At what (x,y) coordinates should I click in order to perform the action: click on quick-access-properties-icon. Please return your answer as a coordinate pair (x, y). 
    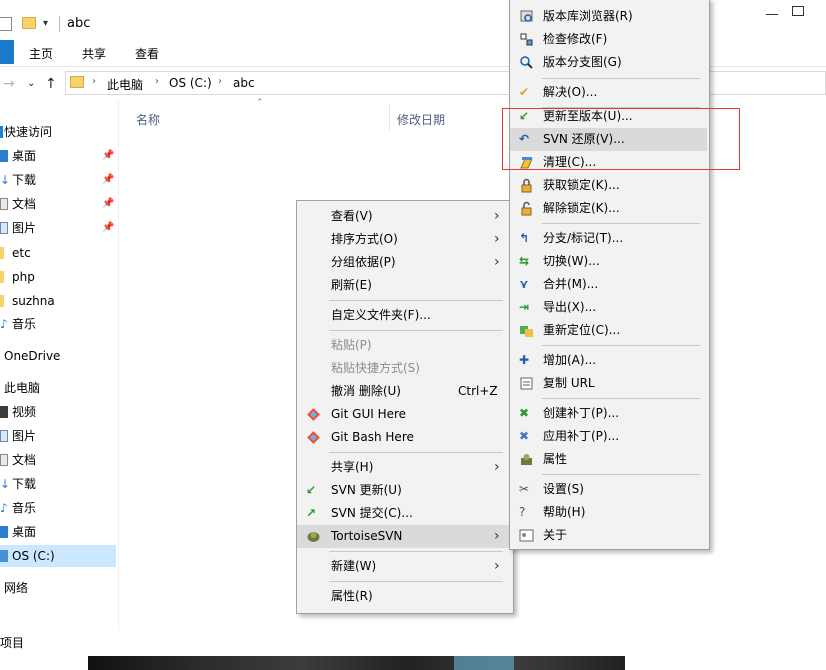
    Looking at the image, I should click on (6, 24).